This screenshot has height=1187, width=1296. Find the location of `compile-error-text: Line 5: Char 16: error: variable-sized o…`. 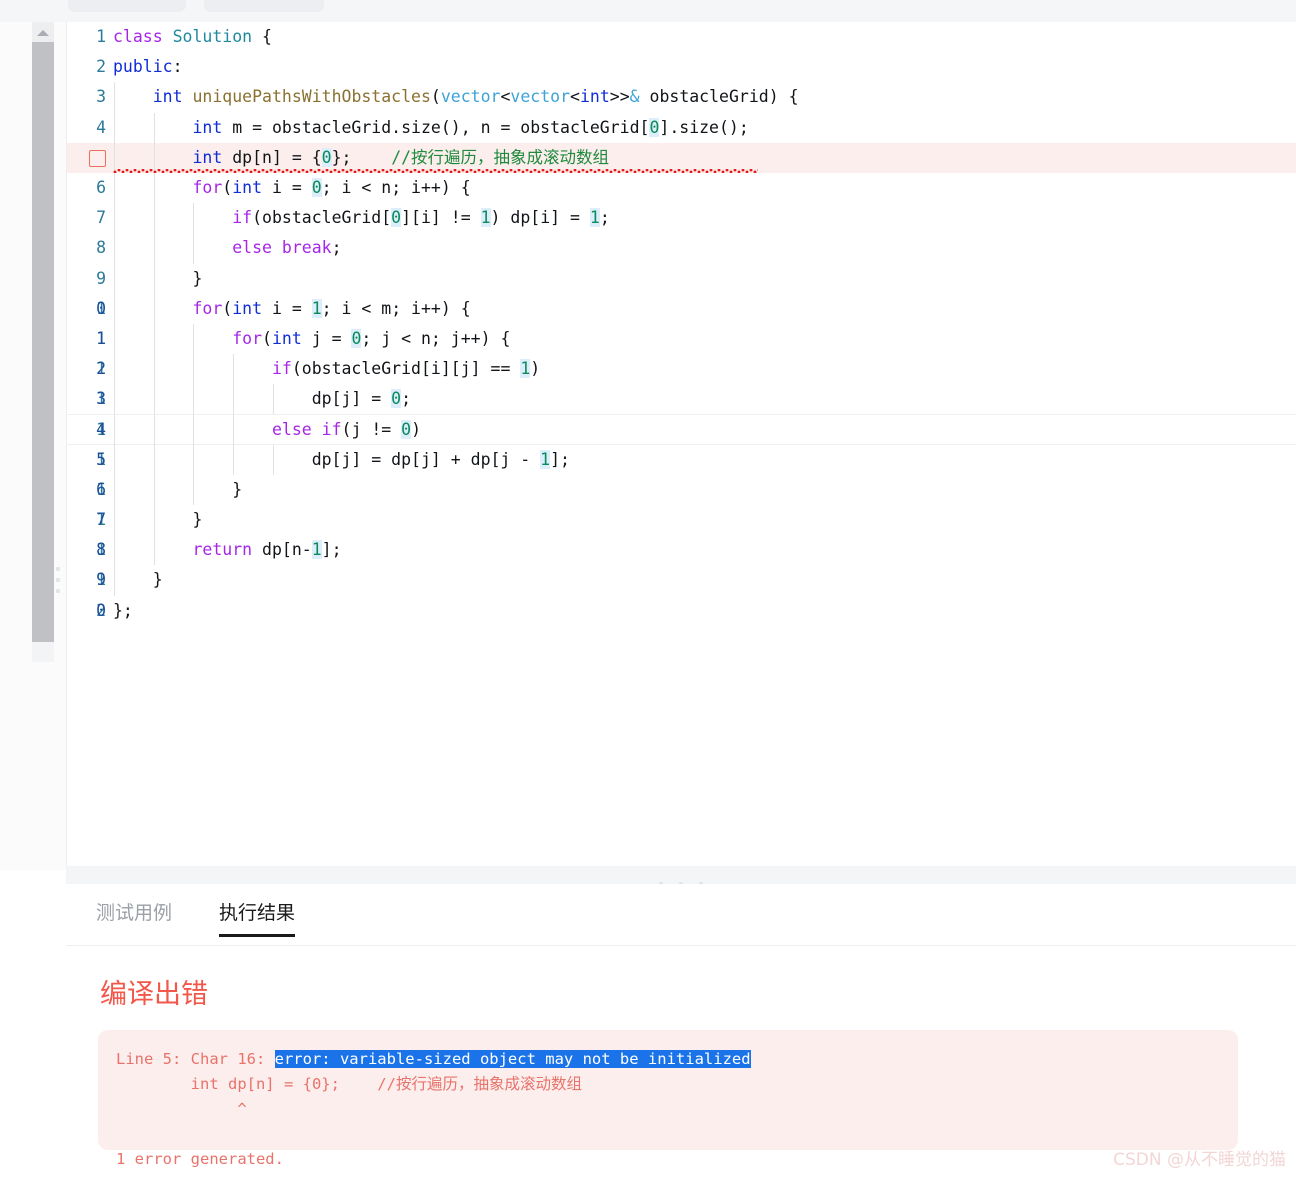

compile-error-text: Line 5: Char 16: error: variable-sized o… is located at coordinates (668, 1101).